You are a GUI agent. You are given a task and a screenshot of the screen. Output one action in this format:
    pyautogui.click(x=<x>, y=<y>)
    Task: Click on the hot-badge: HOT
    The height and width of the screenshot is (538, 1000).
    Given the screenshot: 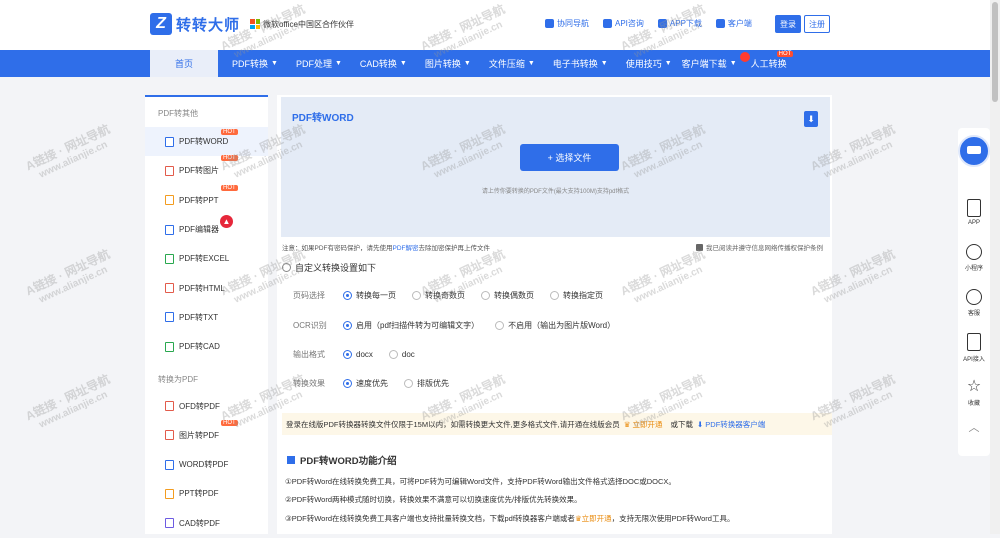 What is the action you would take?
    pyautogui.click(x=785, y=54)
    